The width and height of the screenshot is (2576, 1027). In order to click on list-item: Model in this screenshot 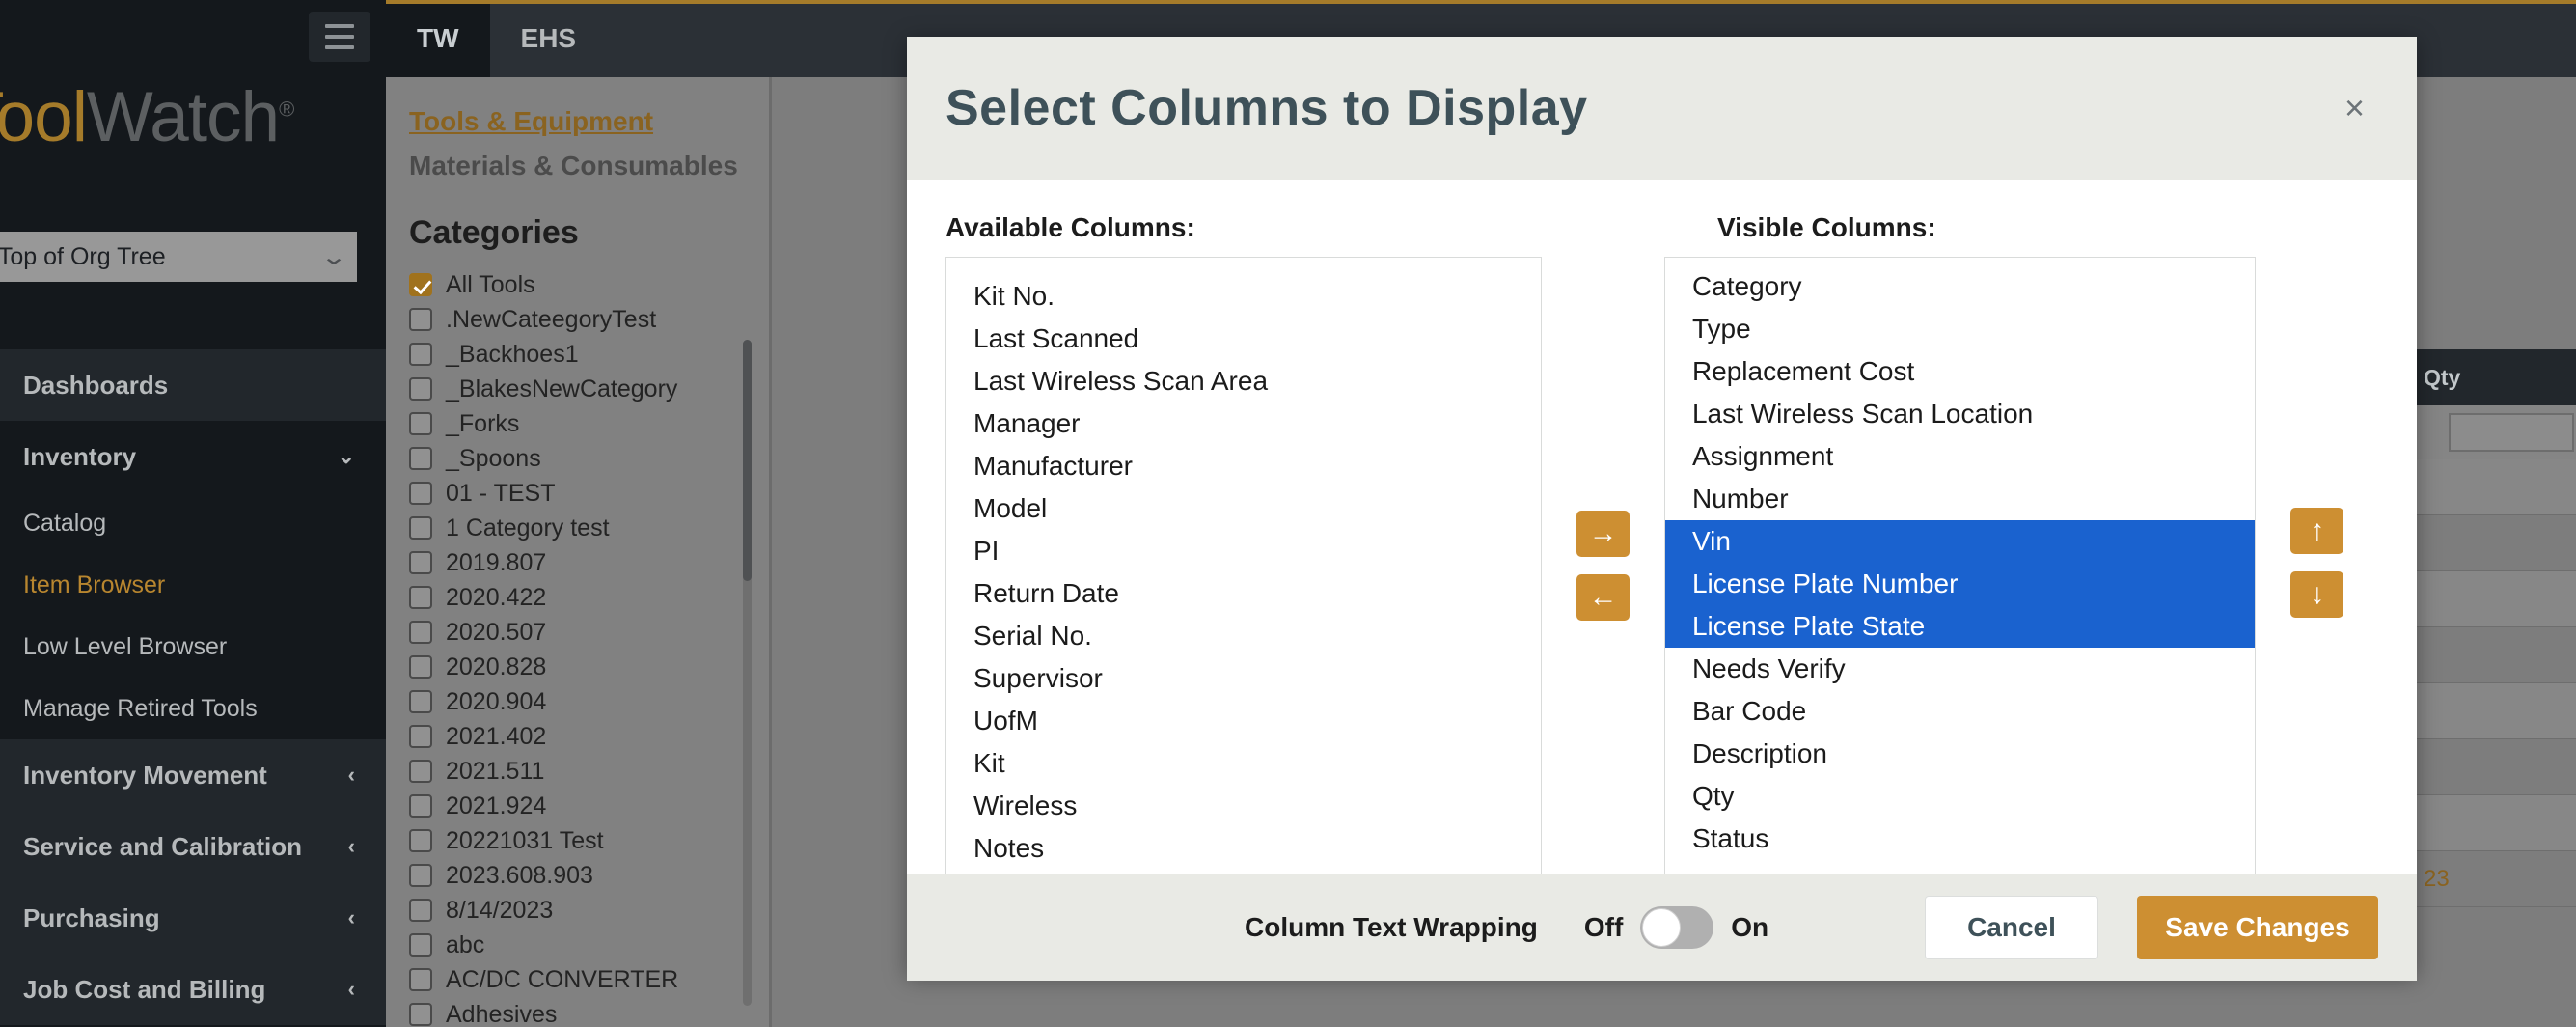, I will do `click(1243, 508)`.